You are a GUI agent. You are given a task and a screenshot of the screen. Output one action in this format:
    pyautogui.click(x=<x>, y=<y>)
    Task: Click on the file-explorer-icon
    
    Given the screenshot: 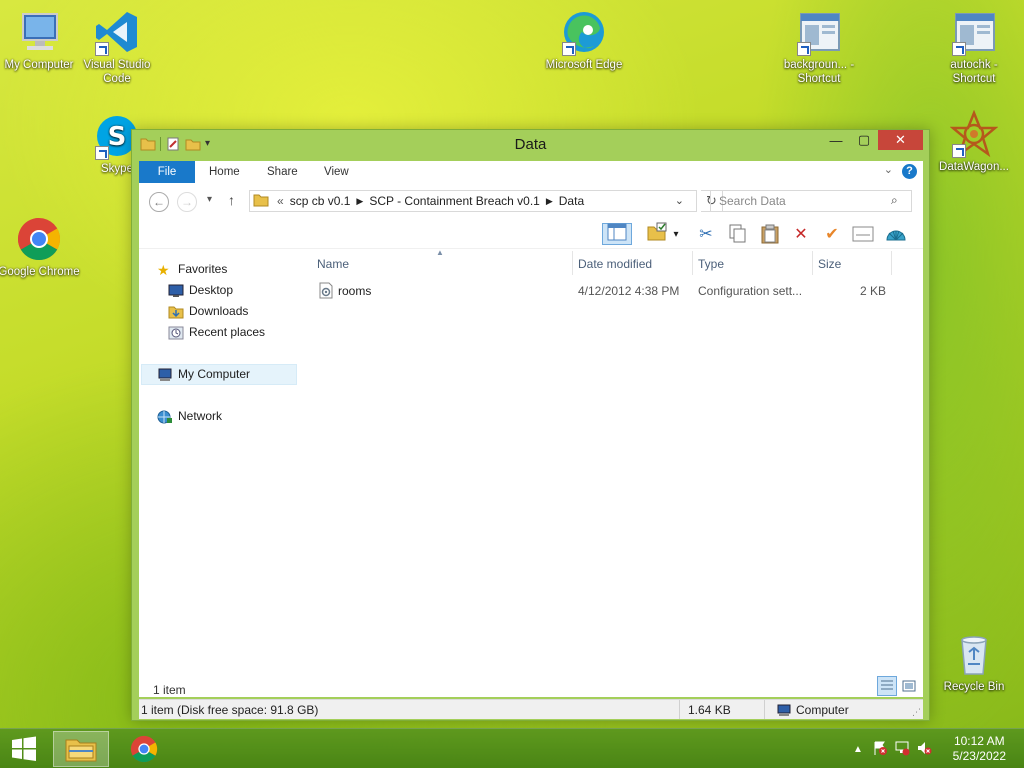 What is the action you would take?
    pyautogui.click(x=81, y=750)
    